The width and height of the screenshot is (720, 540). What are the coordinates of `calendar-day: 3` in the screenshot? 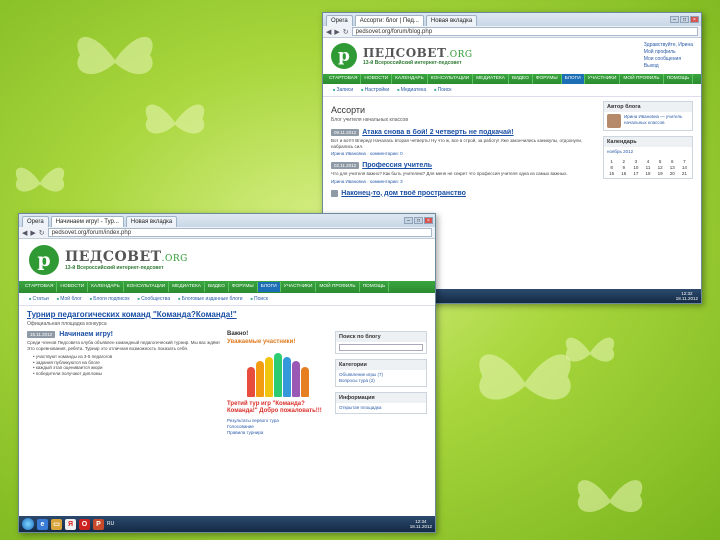 It's located at (635, 161).